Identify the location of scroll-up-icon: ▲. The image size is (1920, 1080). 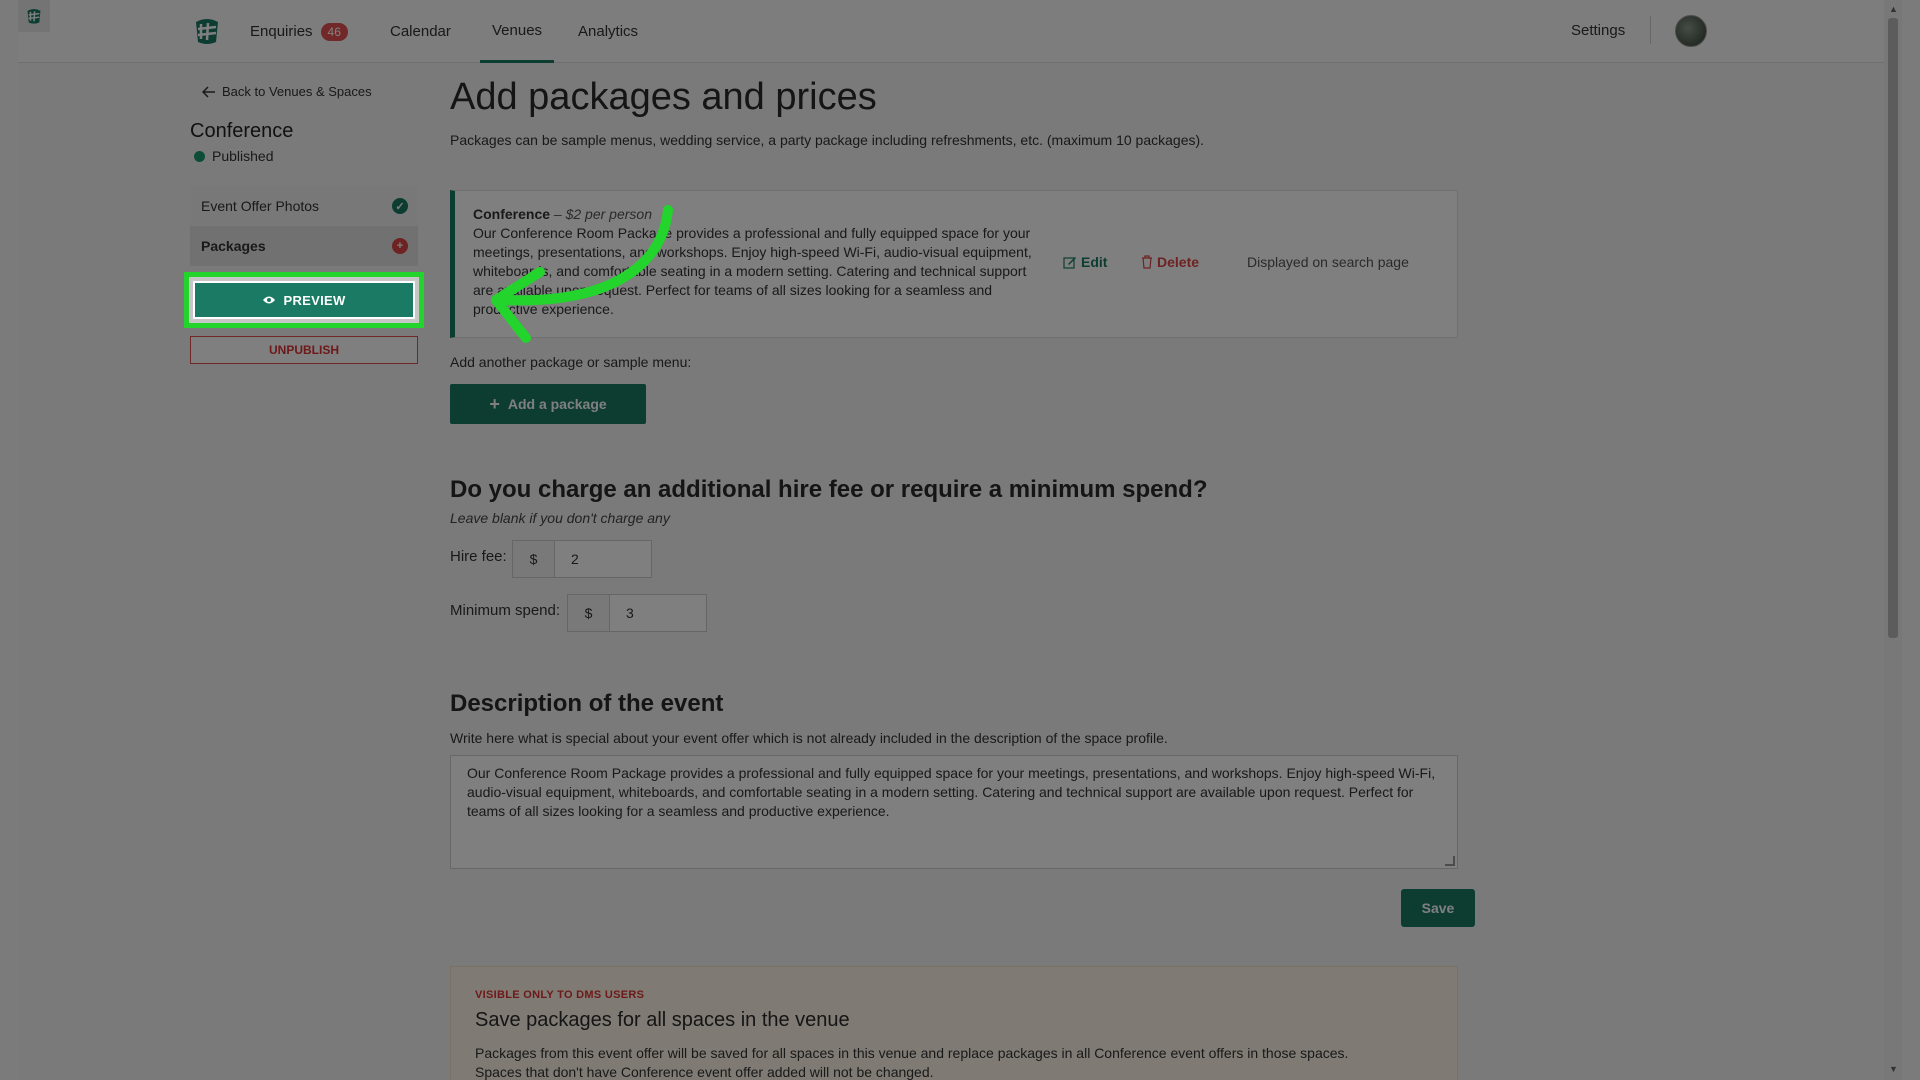
(1893, 9).